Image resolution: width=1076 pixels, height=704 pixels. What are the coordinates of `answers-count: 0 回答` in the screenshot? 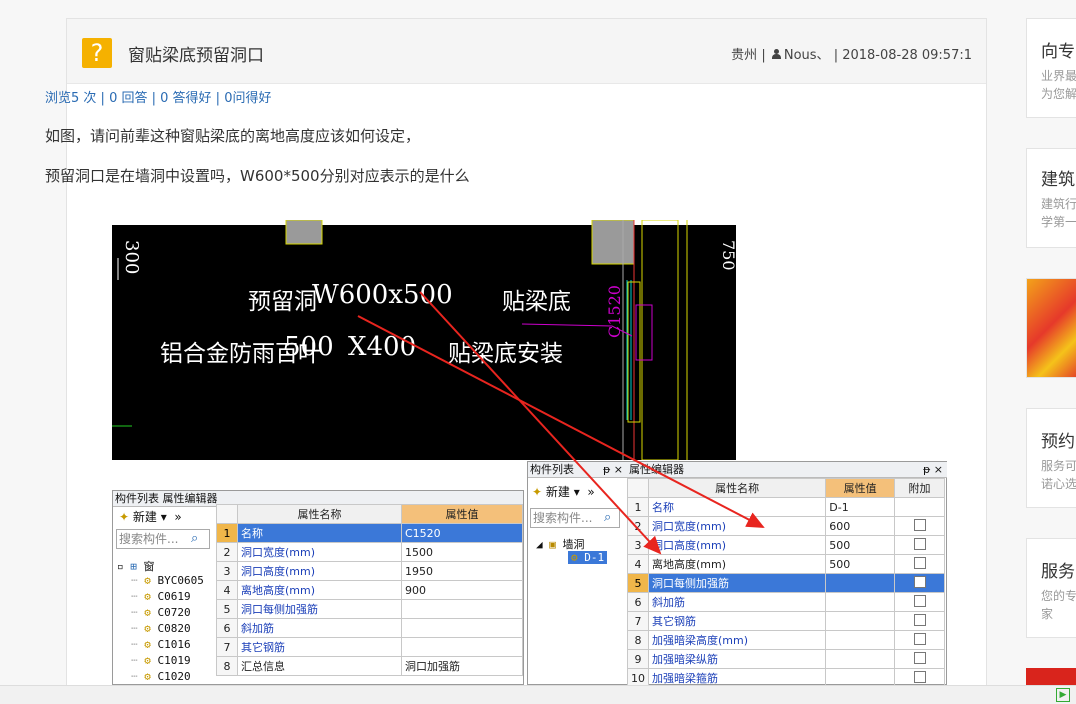 It's located at (128, 98).